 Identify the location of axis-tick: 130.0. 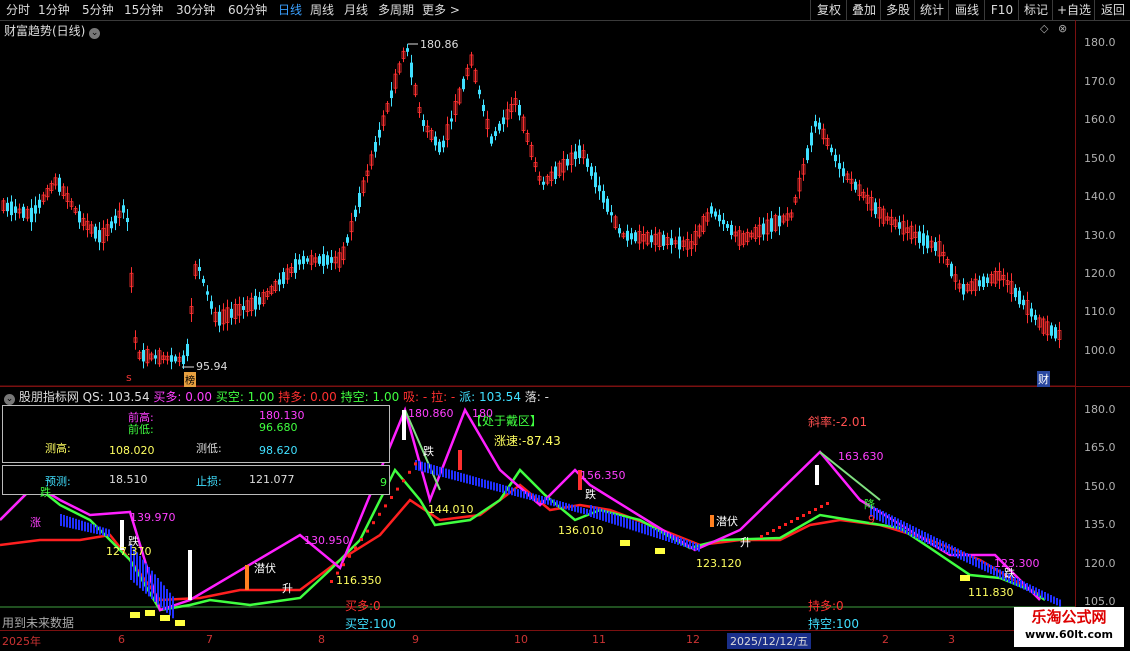
(1100, 235).